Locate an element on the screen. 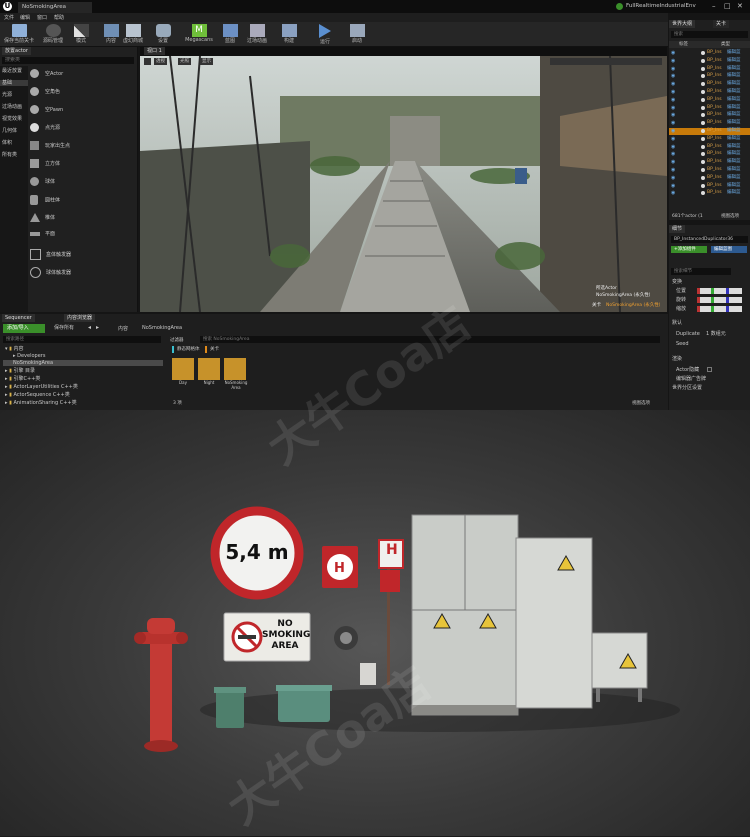 The image size is (750, 837). actor-item: 平面 is located at coordinates (42, 234).